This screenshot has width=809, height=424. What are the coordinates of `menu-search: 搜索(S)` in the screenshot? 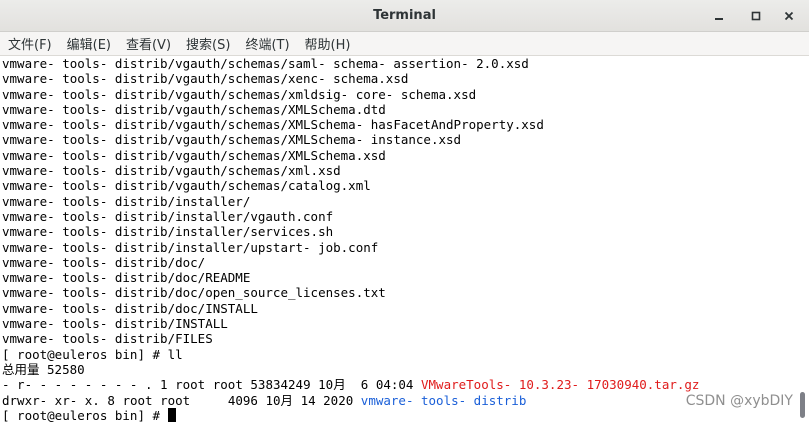 It's located at (208, 43).